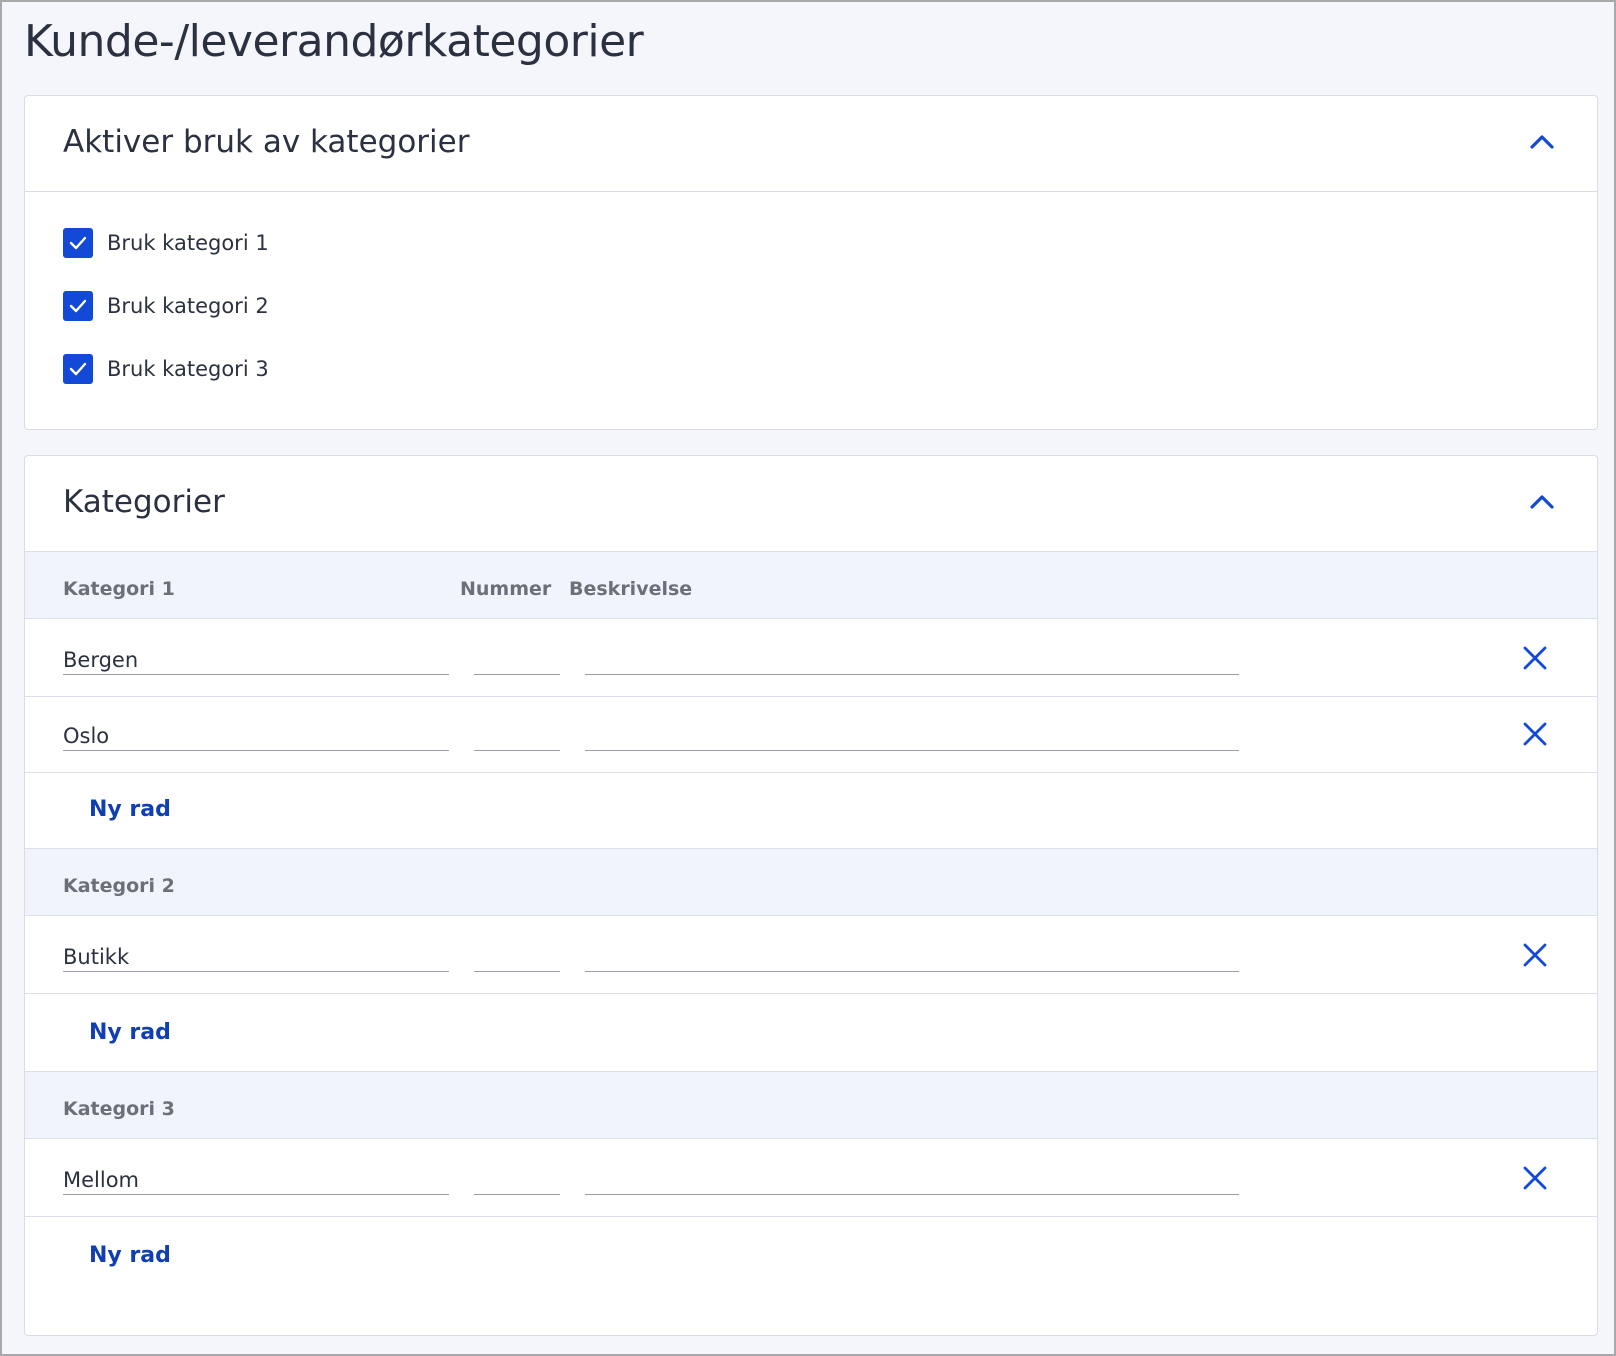 This screenshot has height=1356, width=1616. Describe the element at coordinates (144, 502) in the screenshot. I see `categories-panel-title: Kategorier` at that location.